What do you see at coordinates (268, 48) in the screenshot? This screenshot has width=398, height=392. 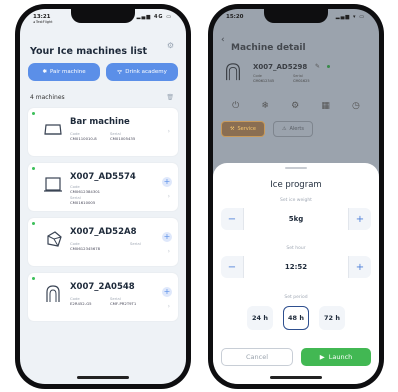 I see `detail-title: Machine detail` at bounding box center [268, 48].